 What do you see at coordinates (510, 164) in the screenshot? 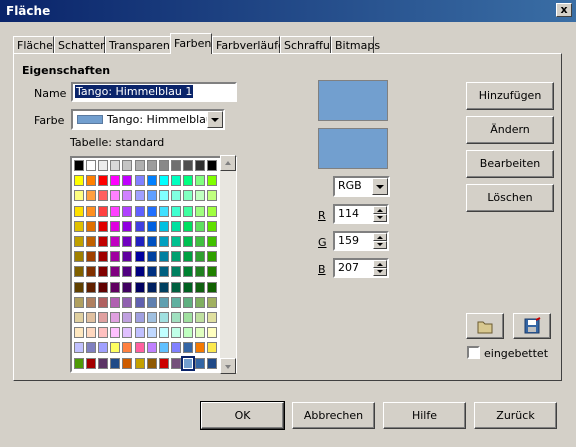
I see `edit-button: Bearbeiten` at bounding box center [510, 164].